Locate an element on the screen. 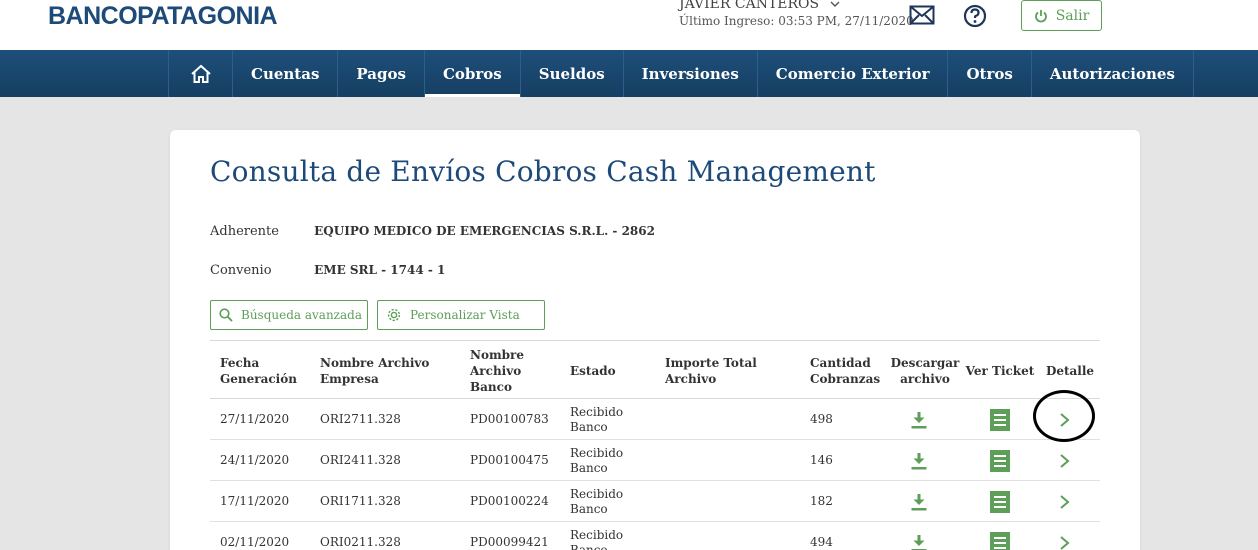  nav-home is located at coordinates (200, 73).